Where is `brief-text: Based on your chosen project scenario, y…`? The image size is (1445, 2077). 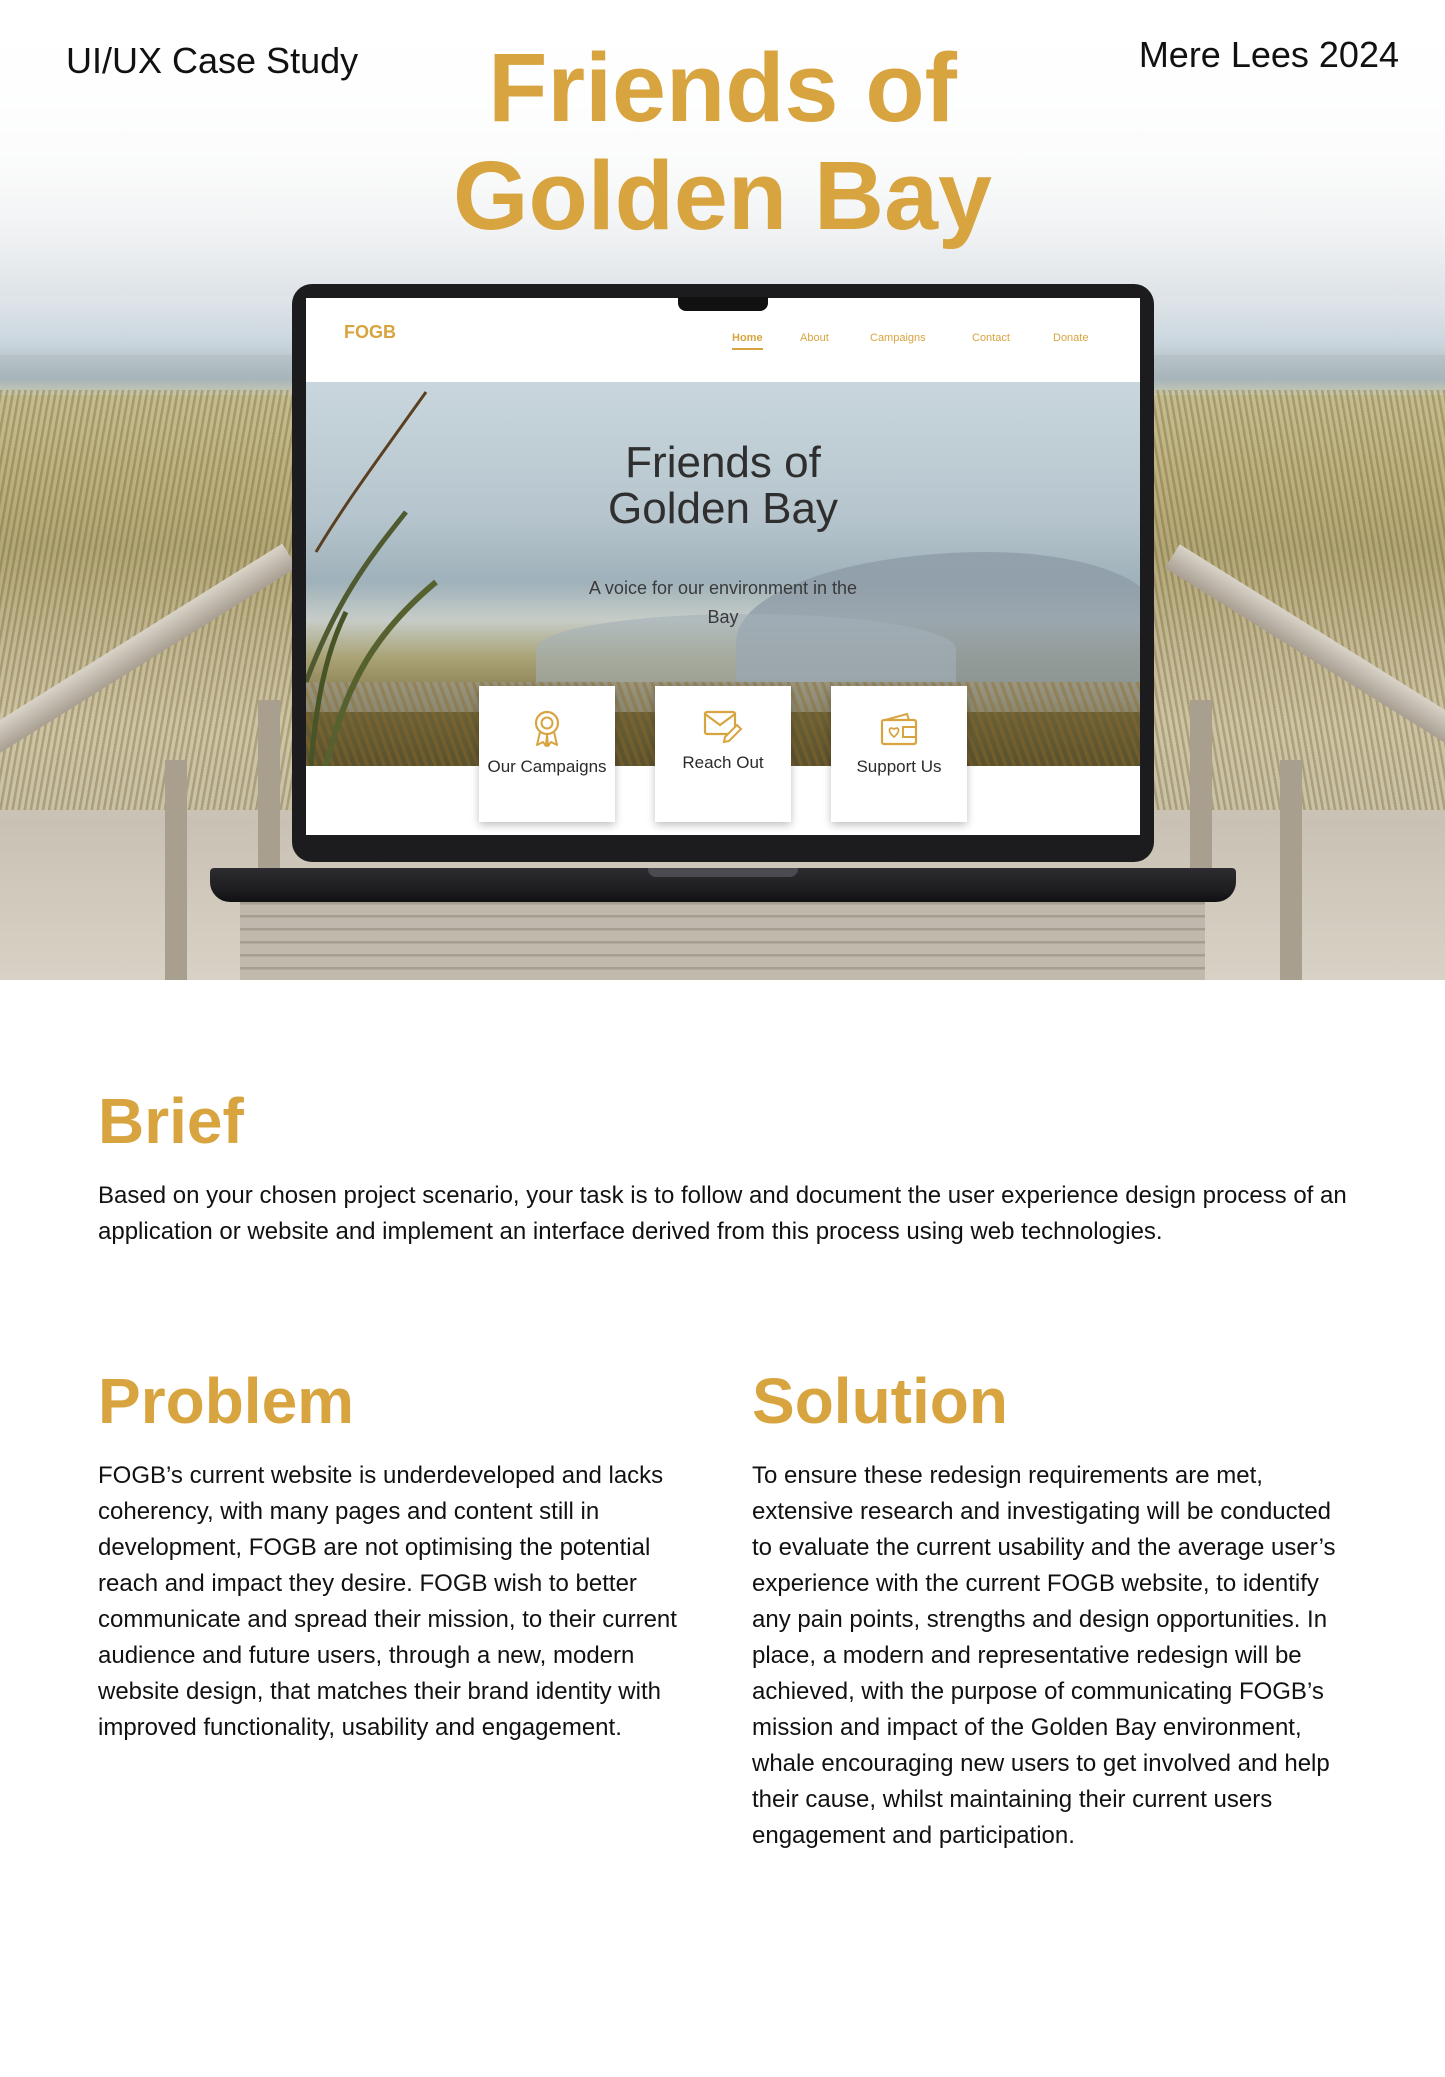
brief-text: Based on your chosen project scenario, y… is located at coordinates (722, 1213).